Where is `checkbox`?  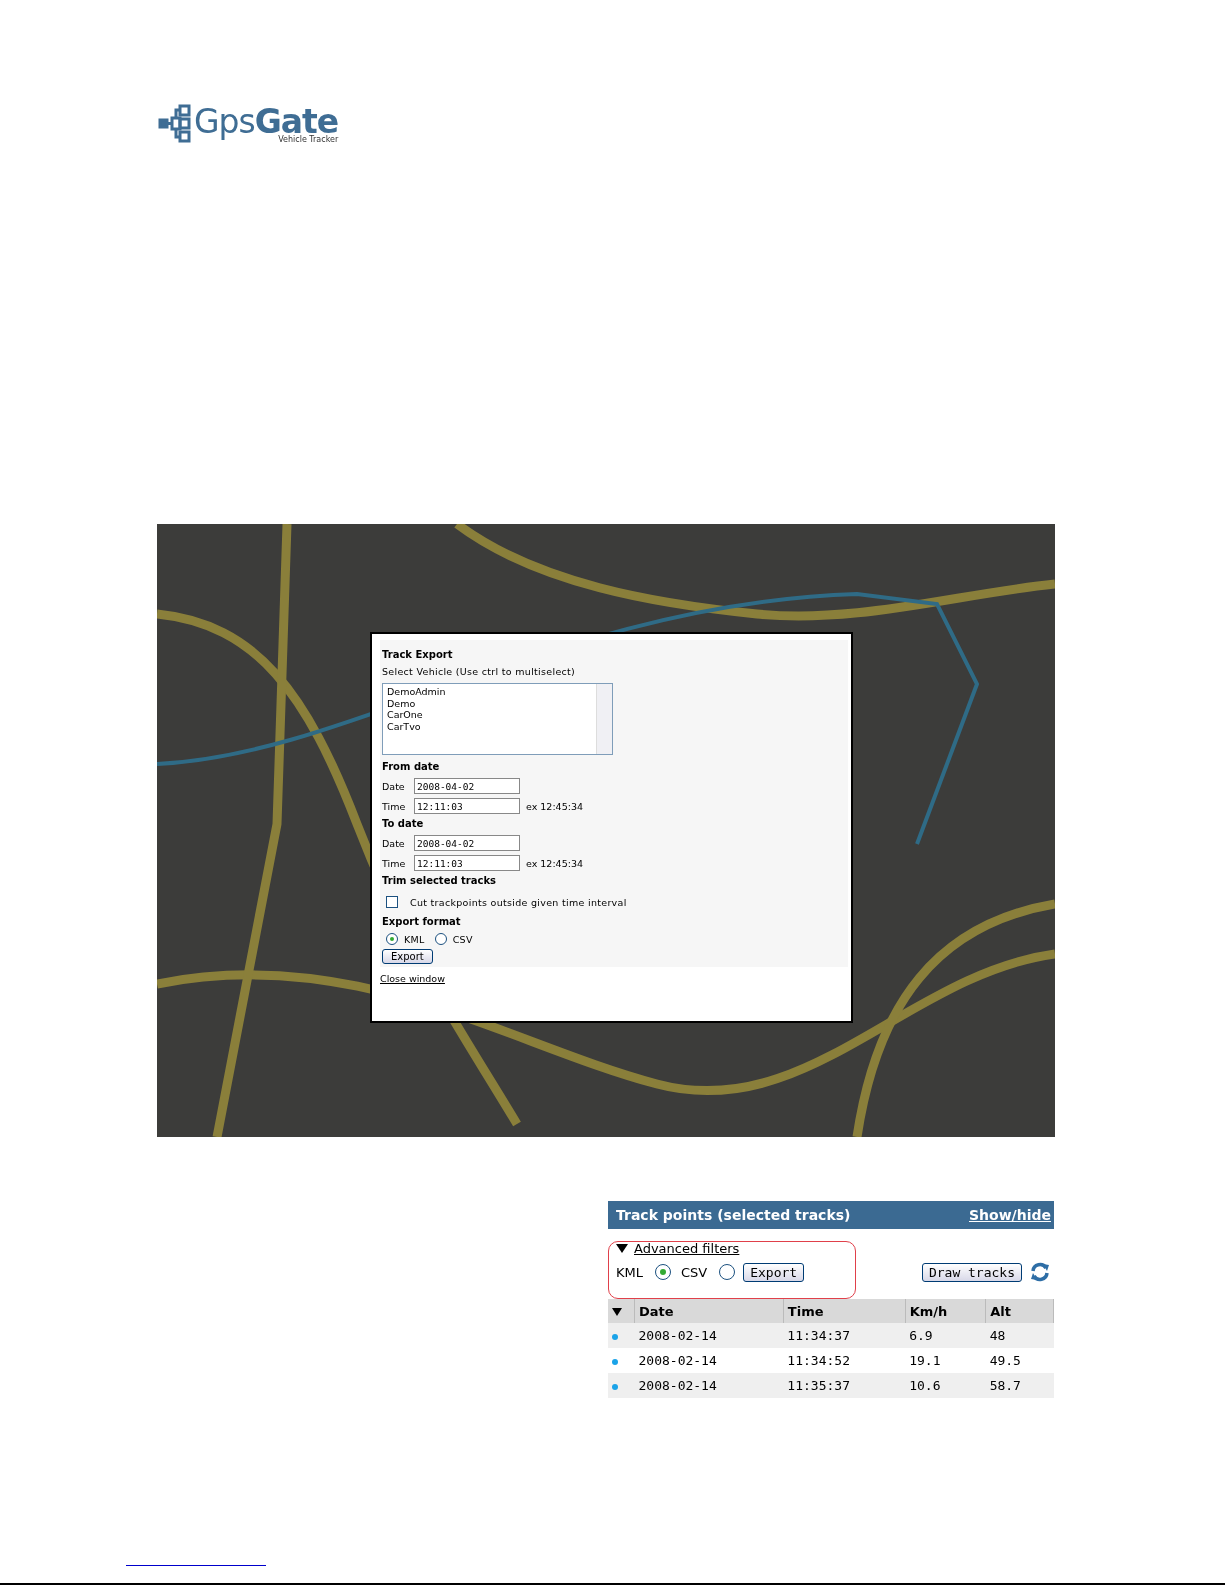 checkbox is located at coordinates (392, 902).